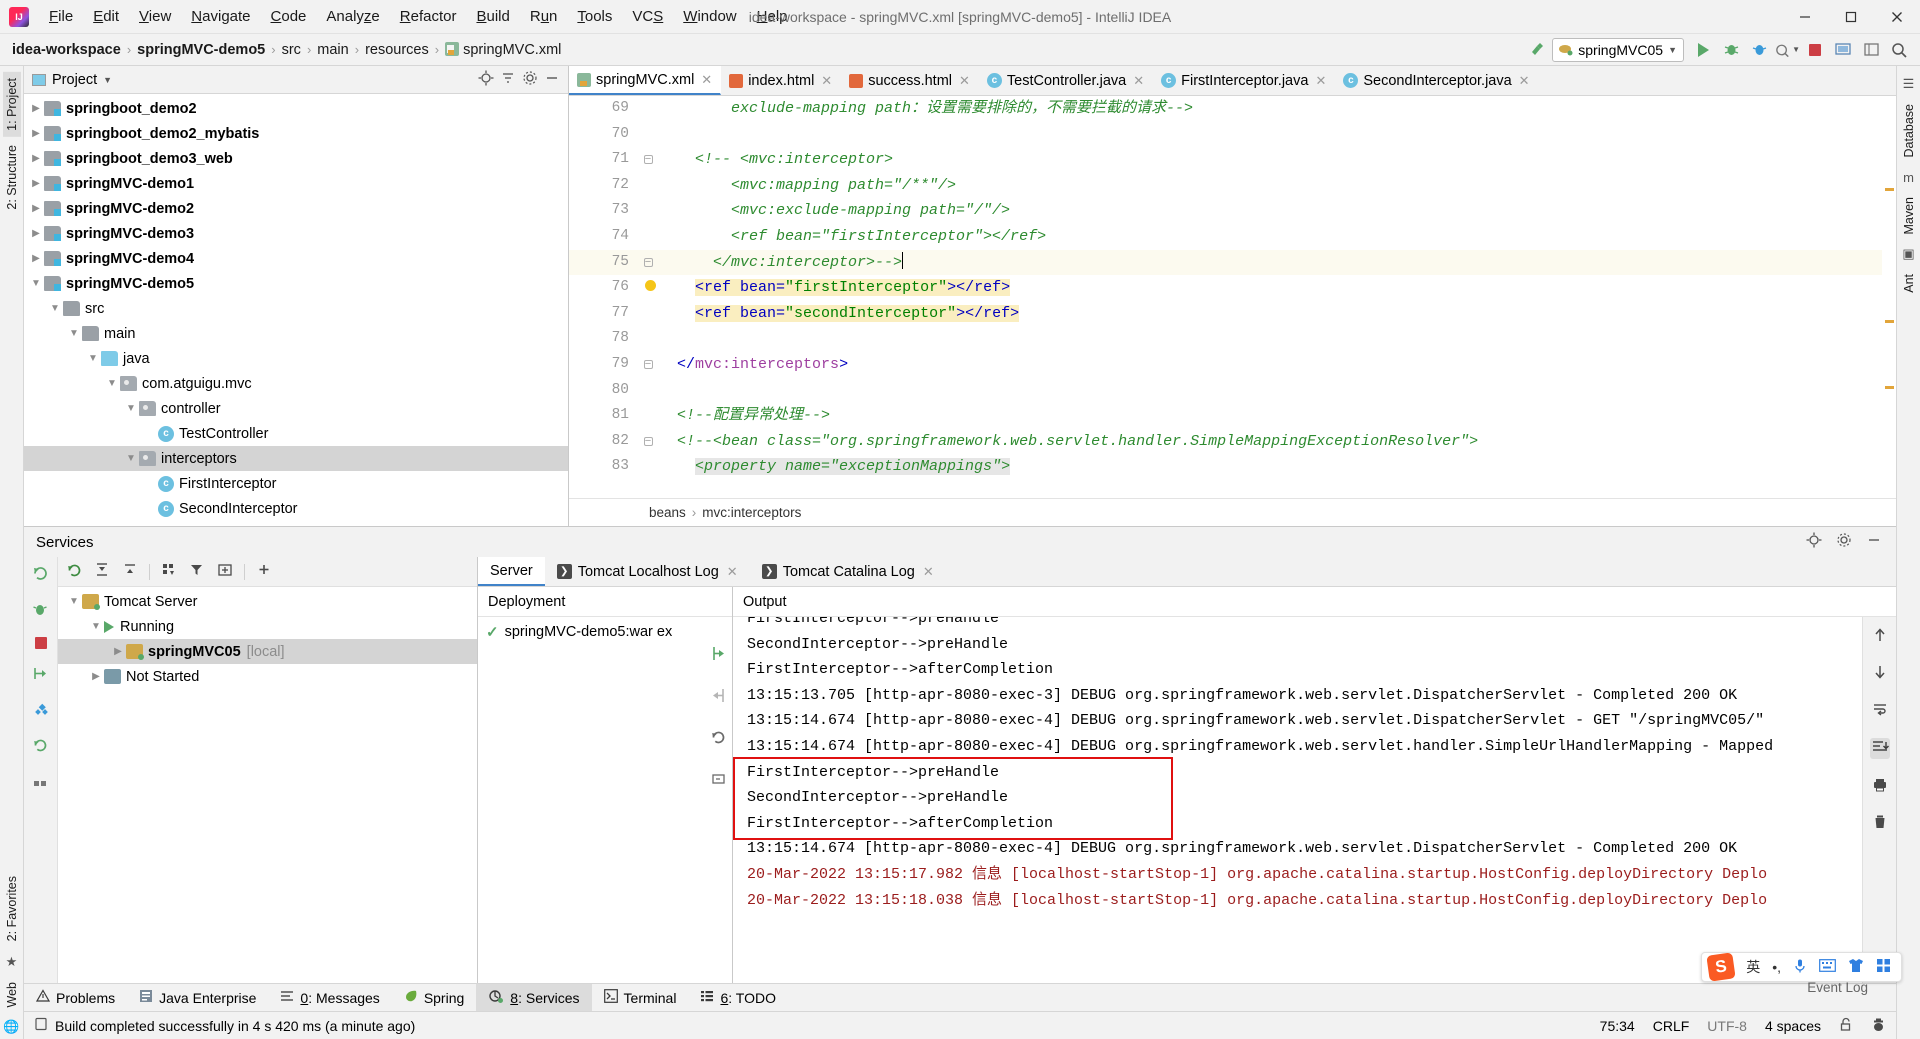 The image size is (1920, 1039). Describe the element at coordinates (1827, 967) in the screenshot. I see `keyboard-icon` at that location.